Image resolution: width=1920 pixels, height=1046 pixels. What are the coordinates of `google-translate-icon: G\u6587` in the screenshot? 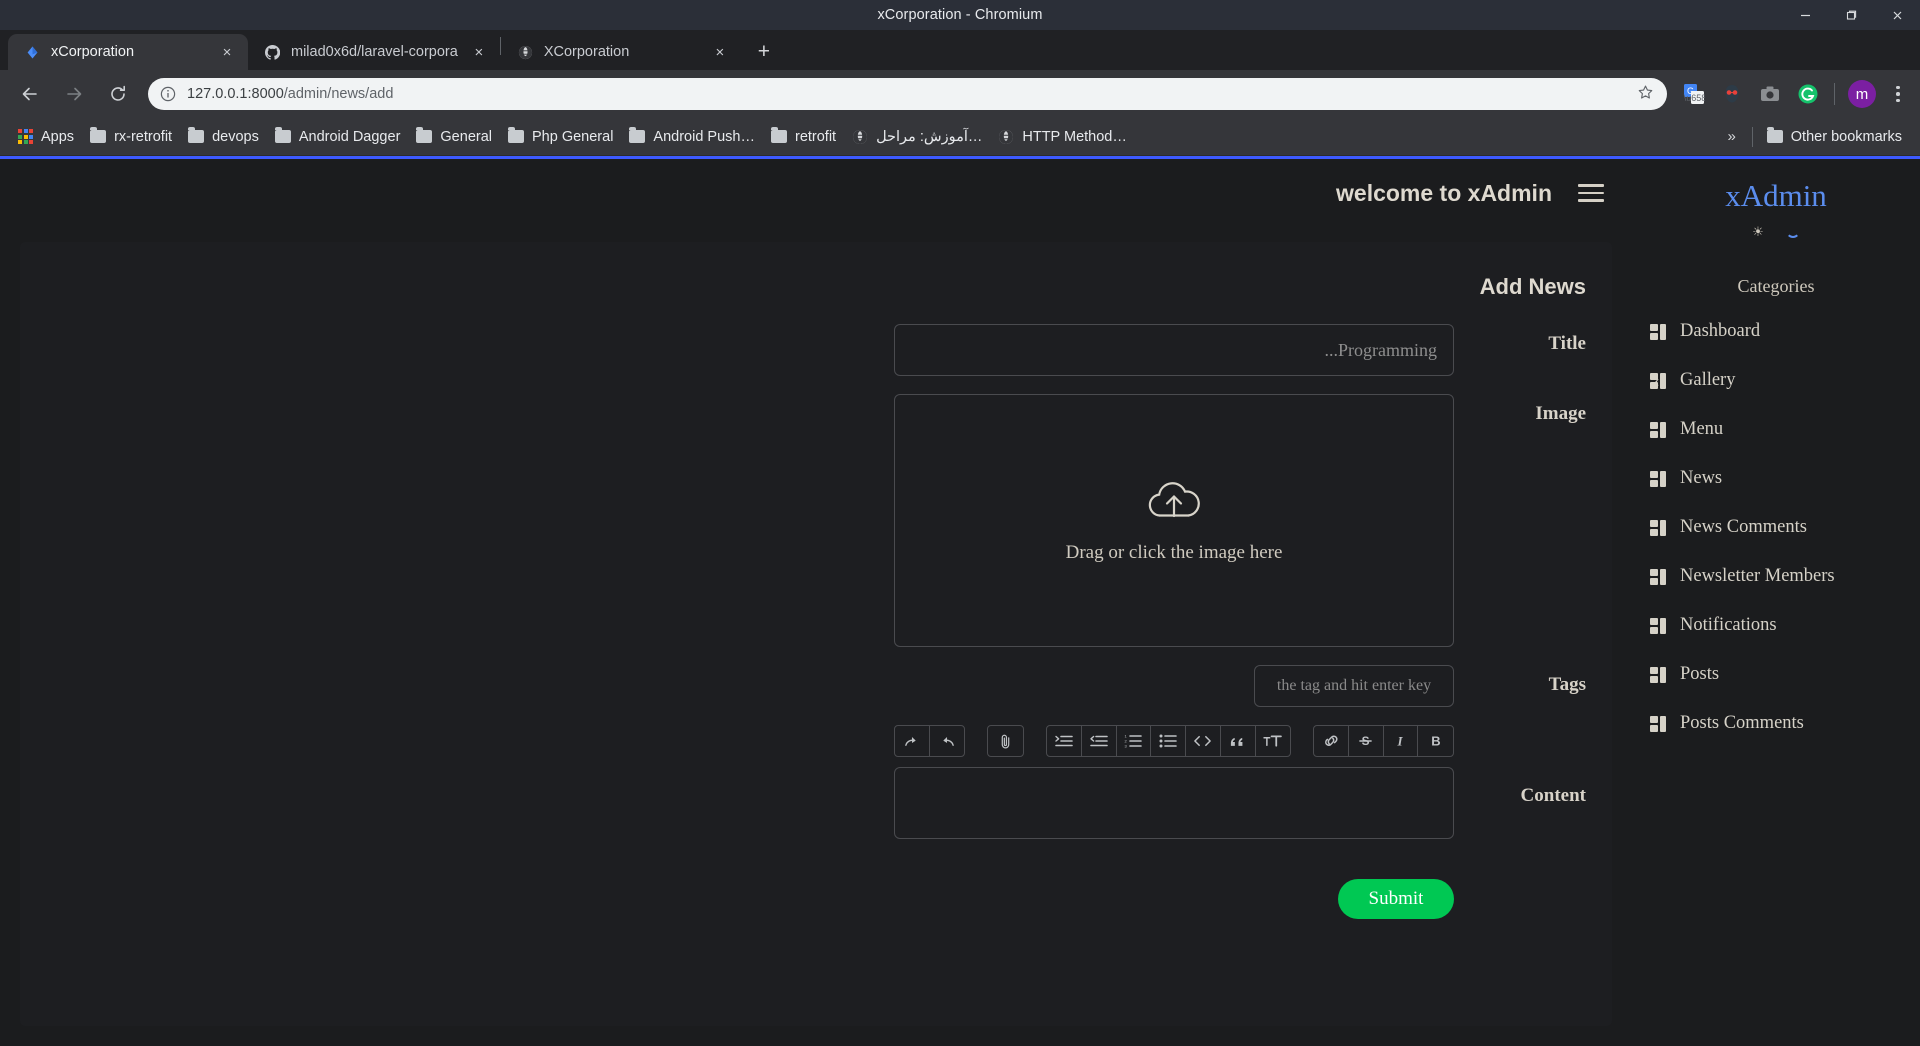 It's located at (1694, 94).